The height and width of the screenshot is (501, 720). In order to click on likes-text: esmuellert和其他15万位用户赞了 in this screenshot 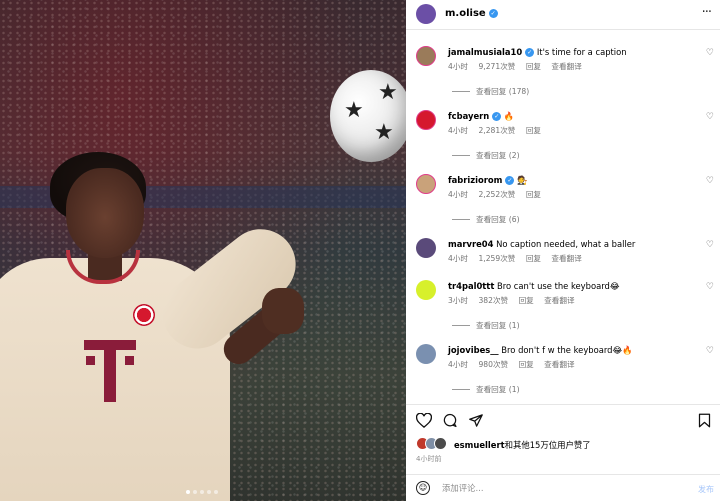, I will do `click(522, 445)`.